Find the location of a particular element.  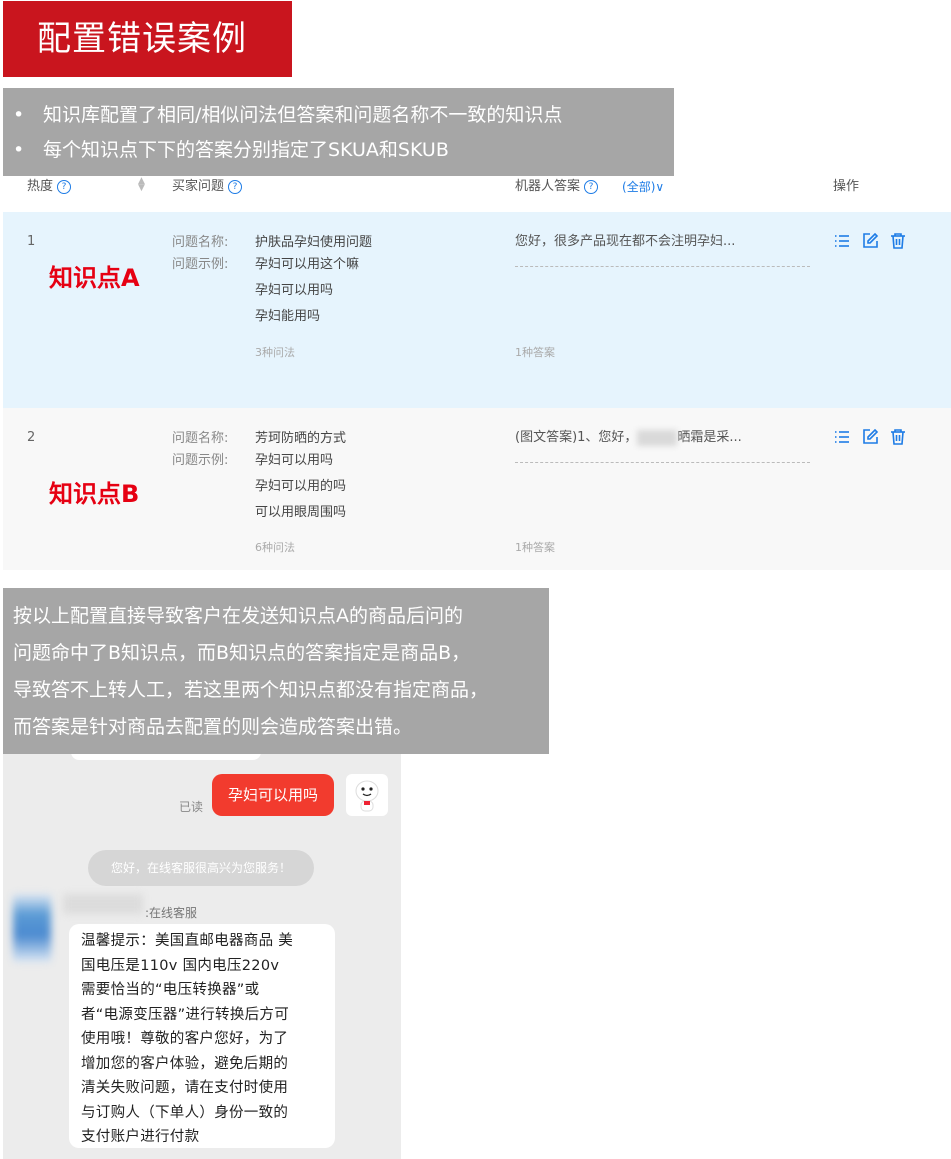

page-title: 配置错误案例 is located at coordinates (147, 39).